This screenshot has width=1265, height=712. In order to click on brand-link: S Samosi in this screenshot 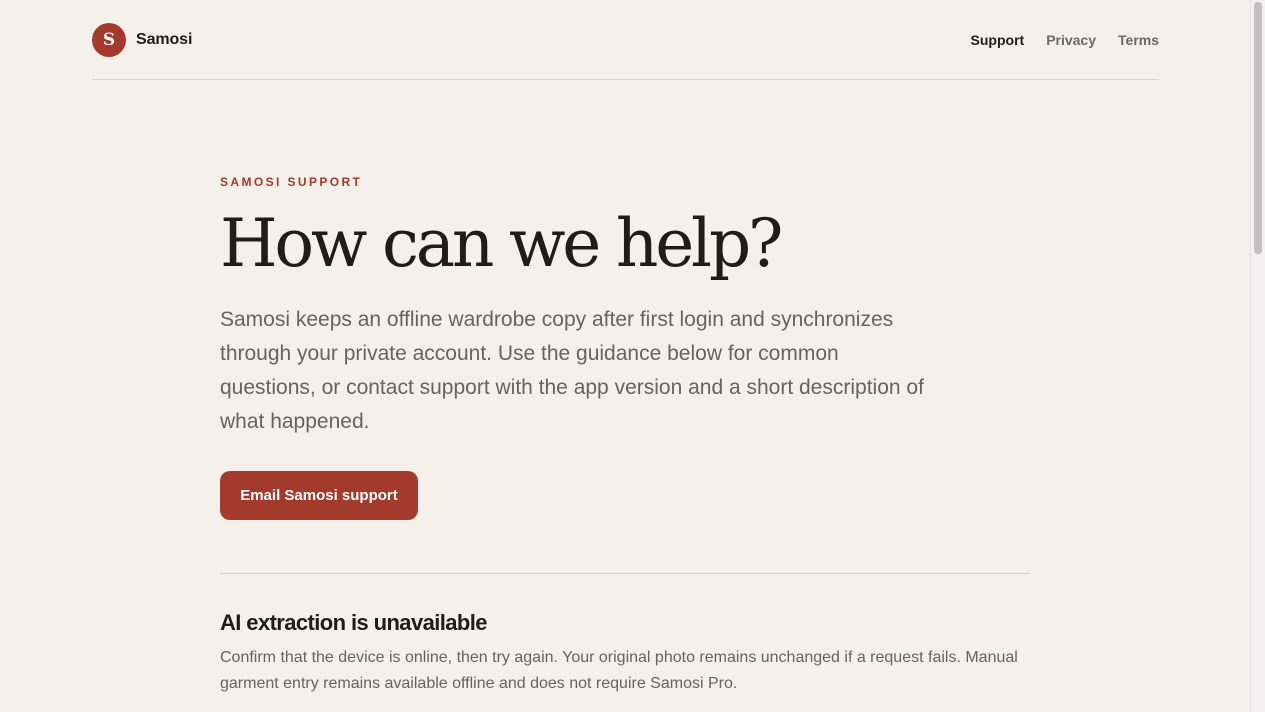, I will do `click(142, 39)`.